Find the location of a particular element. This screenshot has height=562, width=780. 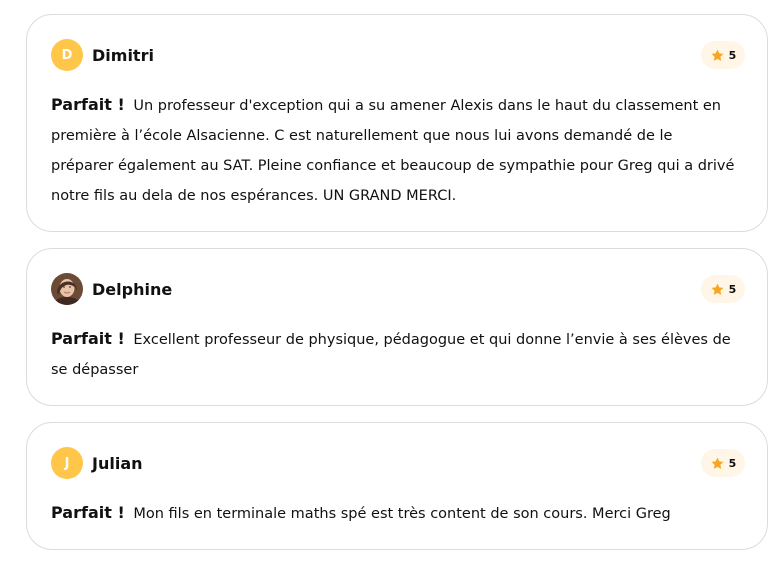

avatar is located at coordinates (67, 289).